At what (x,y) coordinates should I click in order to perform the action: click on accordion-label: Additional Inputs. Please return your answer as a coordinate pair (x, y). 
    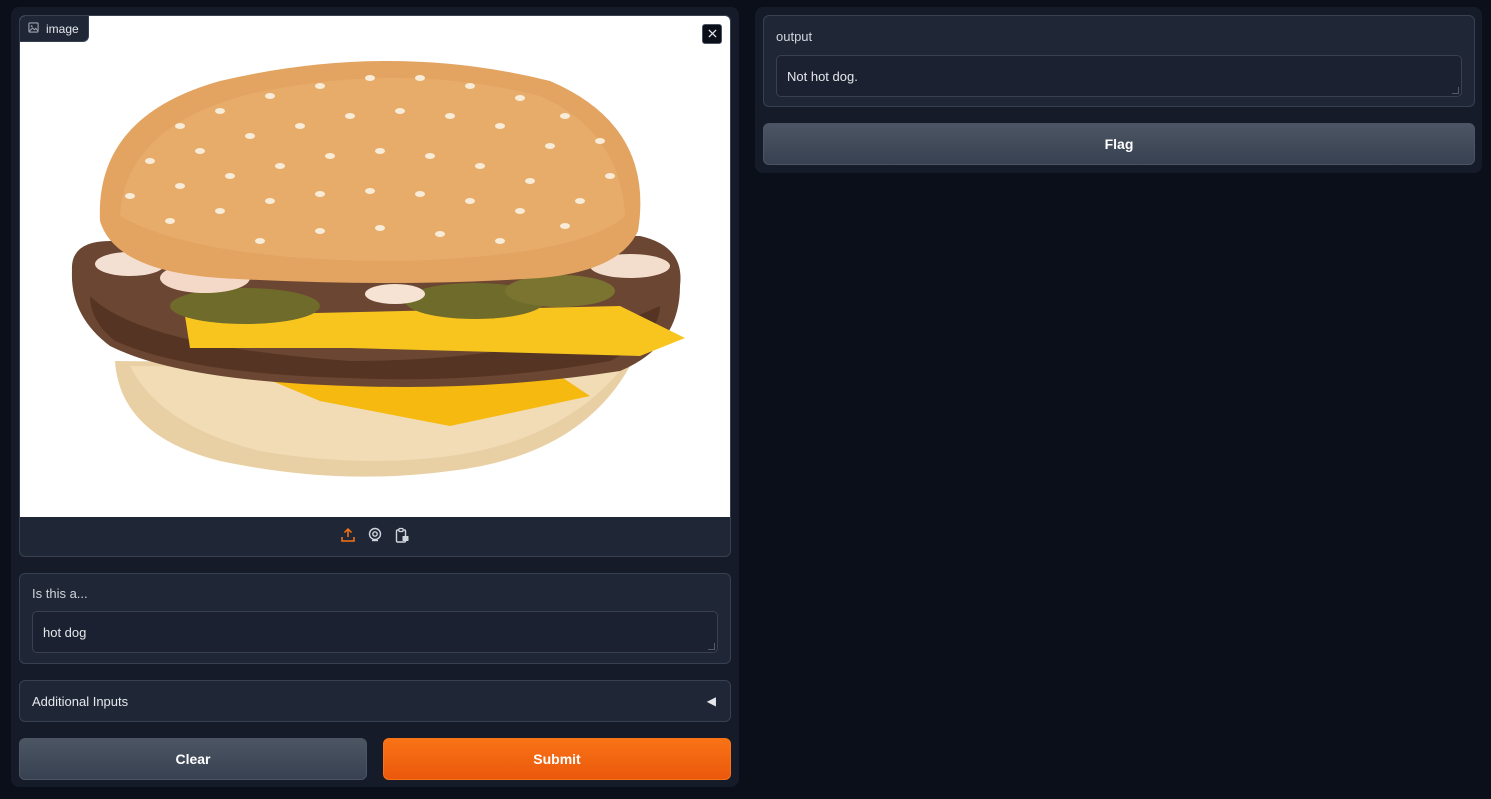
    Looking at the image, I should click on (80, 701).